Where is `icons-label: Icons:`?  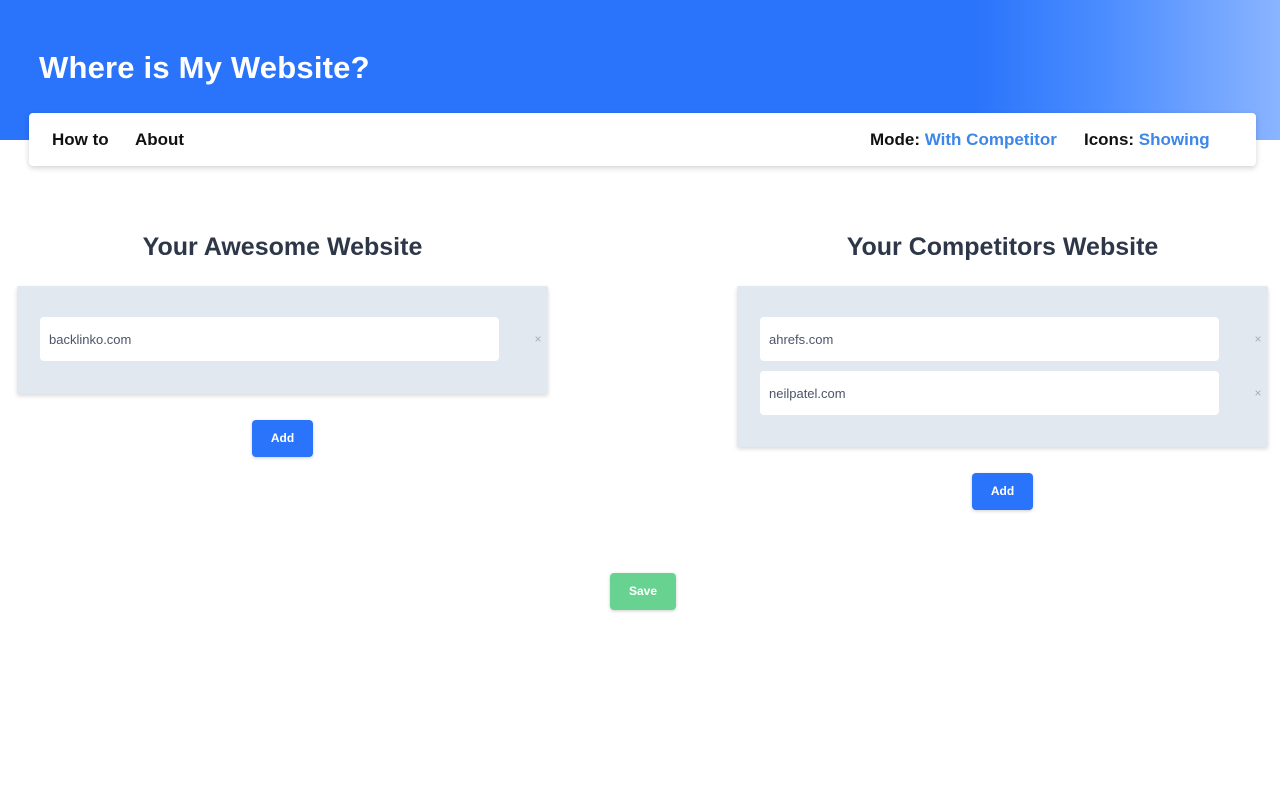 icons-label: Icons: is located at coordinates (1109, 139).